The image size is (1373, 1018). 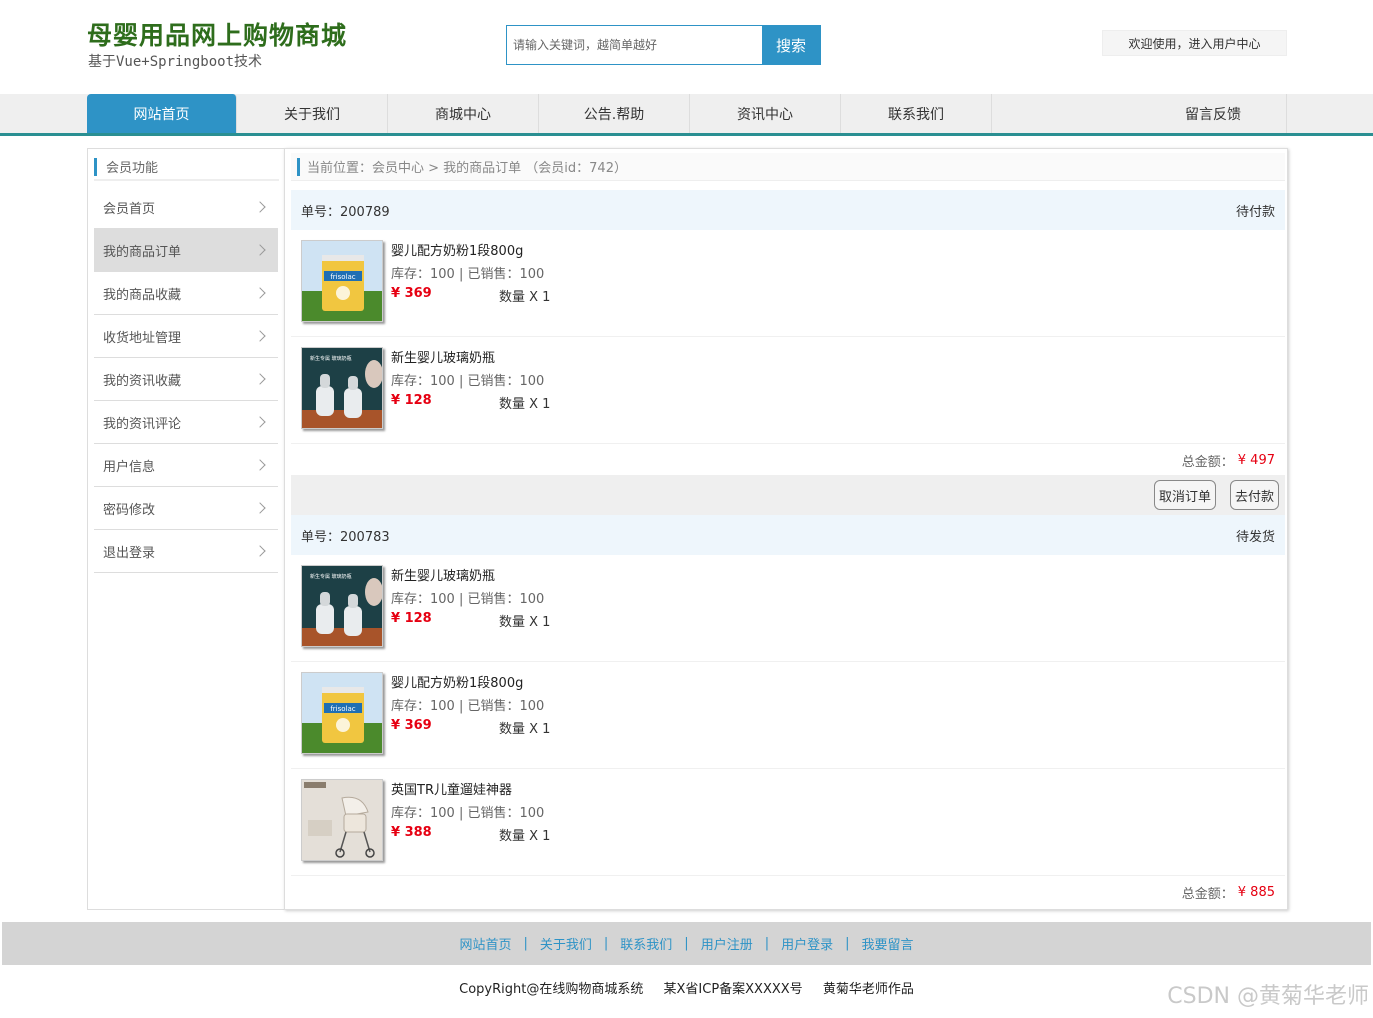 I want to click on nav-item-news: 资讯中心, so click(x=765, y=113).